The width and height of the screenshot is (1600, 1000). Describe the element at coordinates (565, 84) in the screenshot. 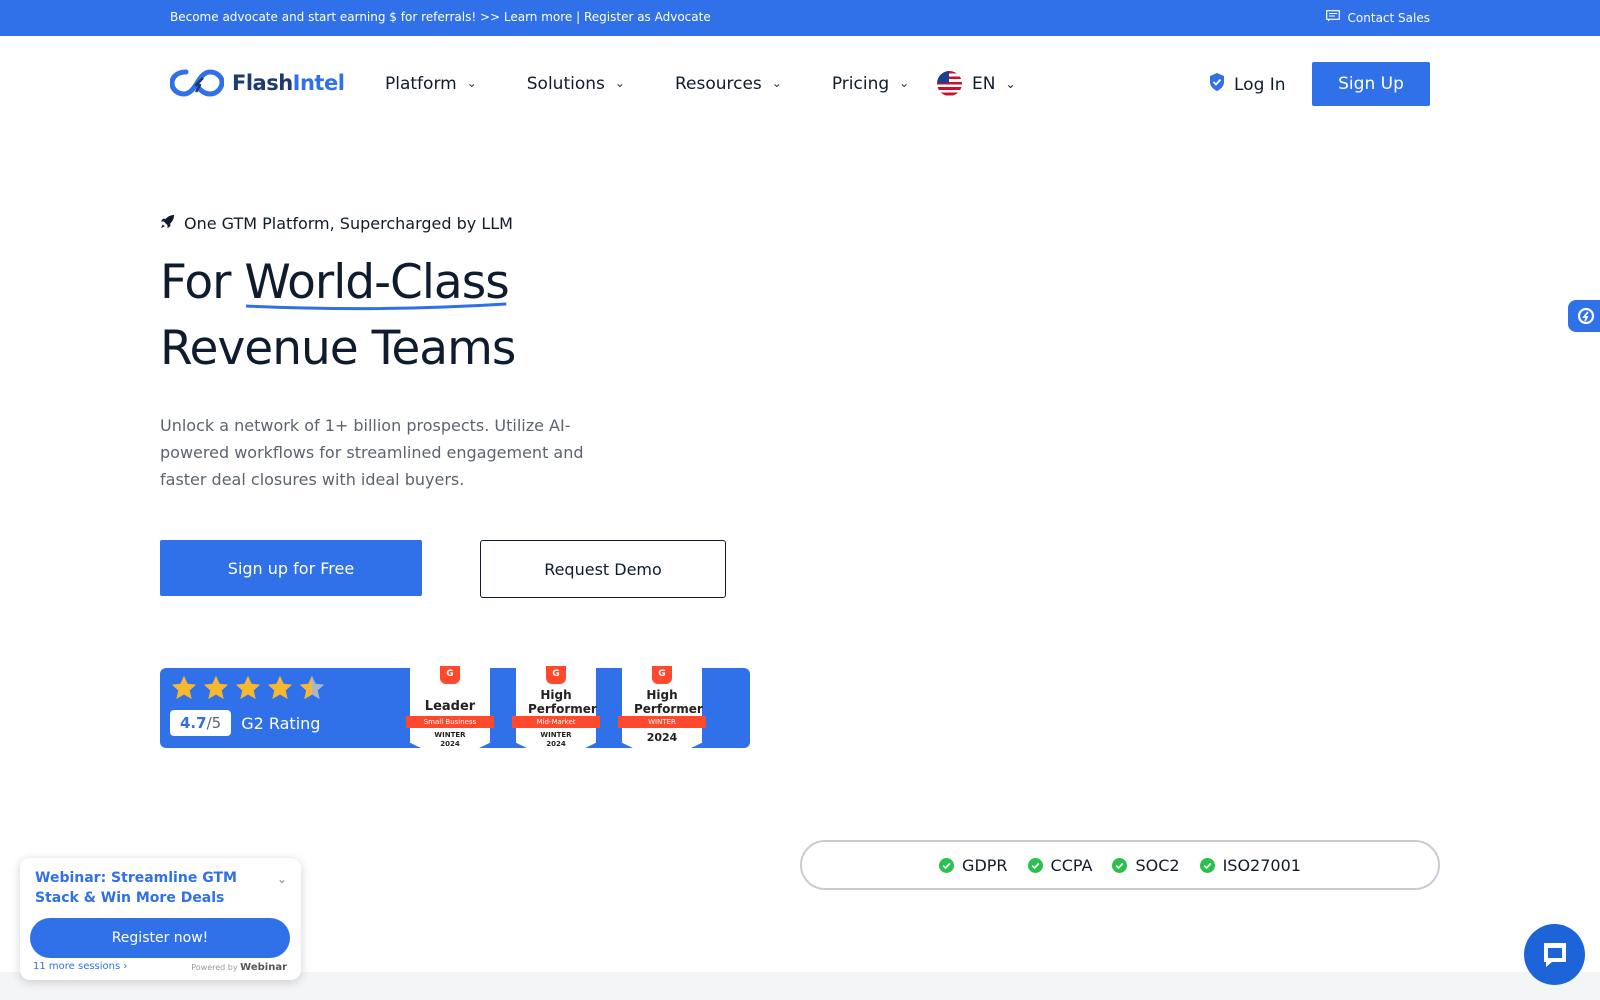

I see `nav-item-label: Solutions` at that location.